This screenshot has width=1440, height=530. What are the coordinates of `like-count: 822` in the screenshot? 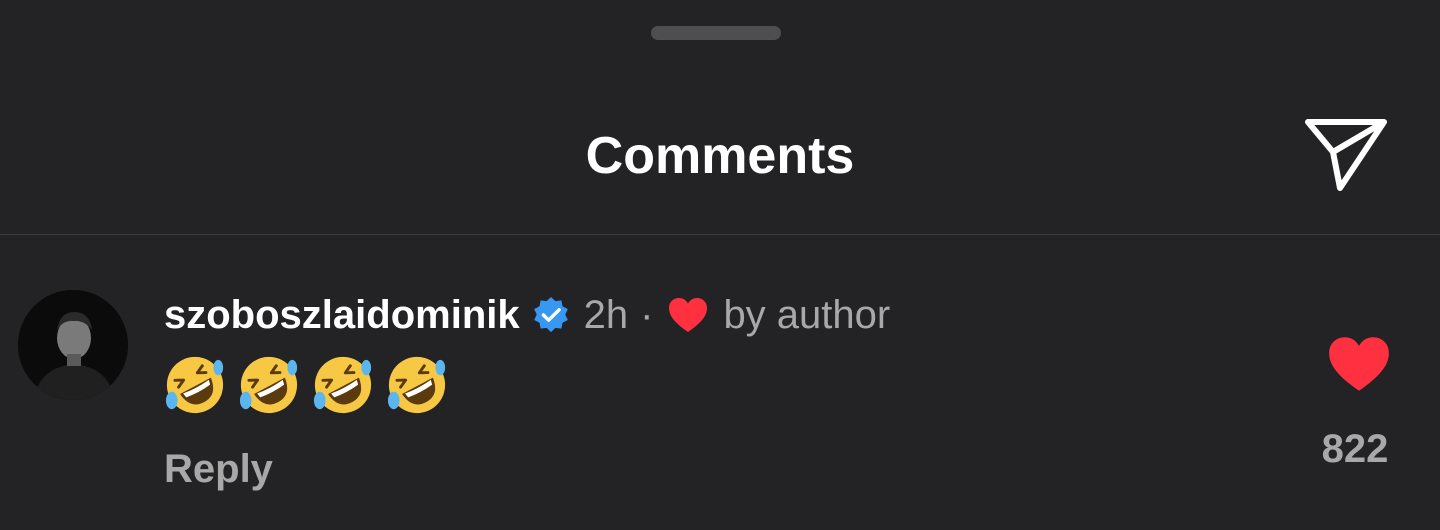 It's located at (1355, 449).